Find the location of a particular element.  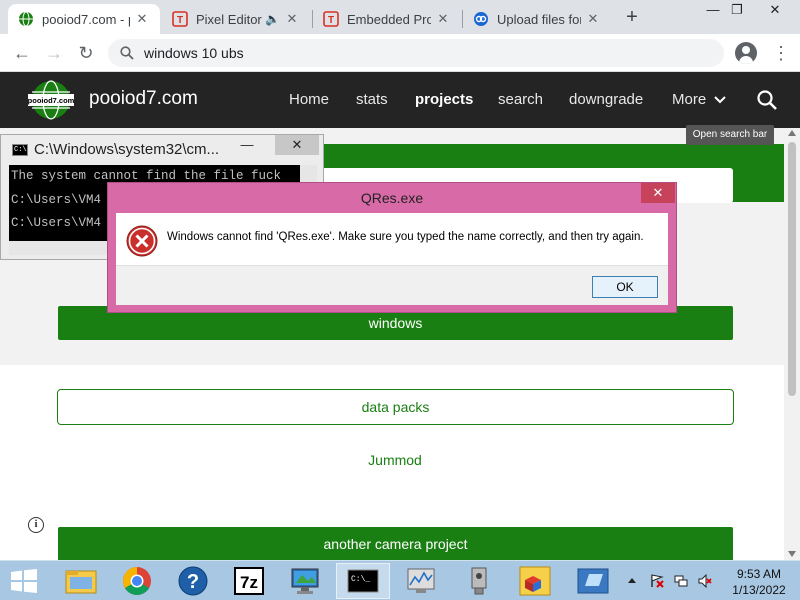

taskbar-chrome is located at coordinates (137, 581).